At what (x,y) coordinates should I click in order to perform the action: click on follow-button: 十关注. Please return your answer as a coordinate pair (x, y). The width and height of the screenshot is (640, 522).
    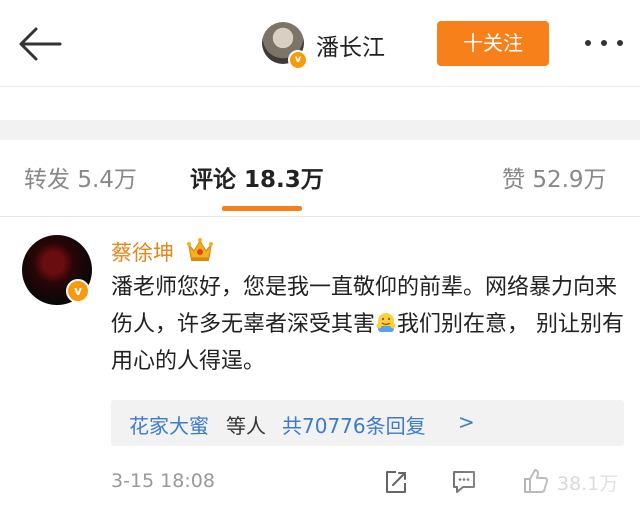
    Looking at the image, I should click on (493, 43).